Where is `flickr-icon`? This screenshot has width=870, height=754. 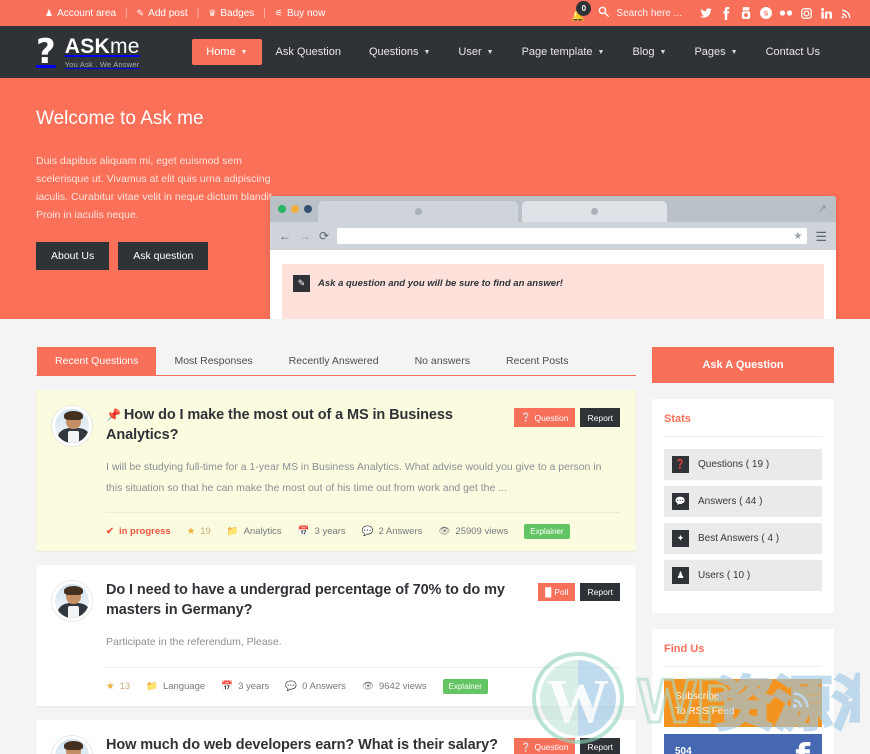
flickr-icon is located at coordinates (786, 13).